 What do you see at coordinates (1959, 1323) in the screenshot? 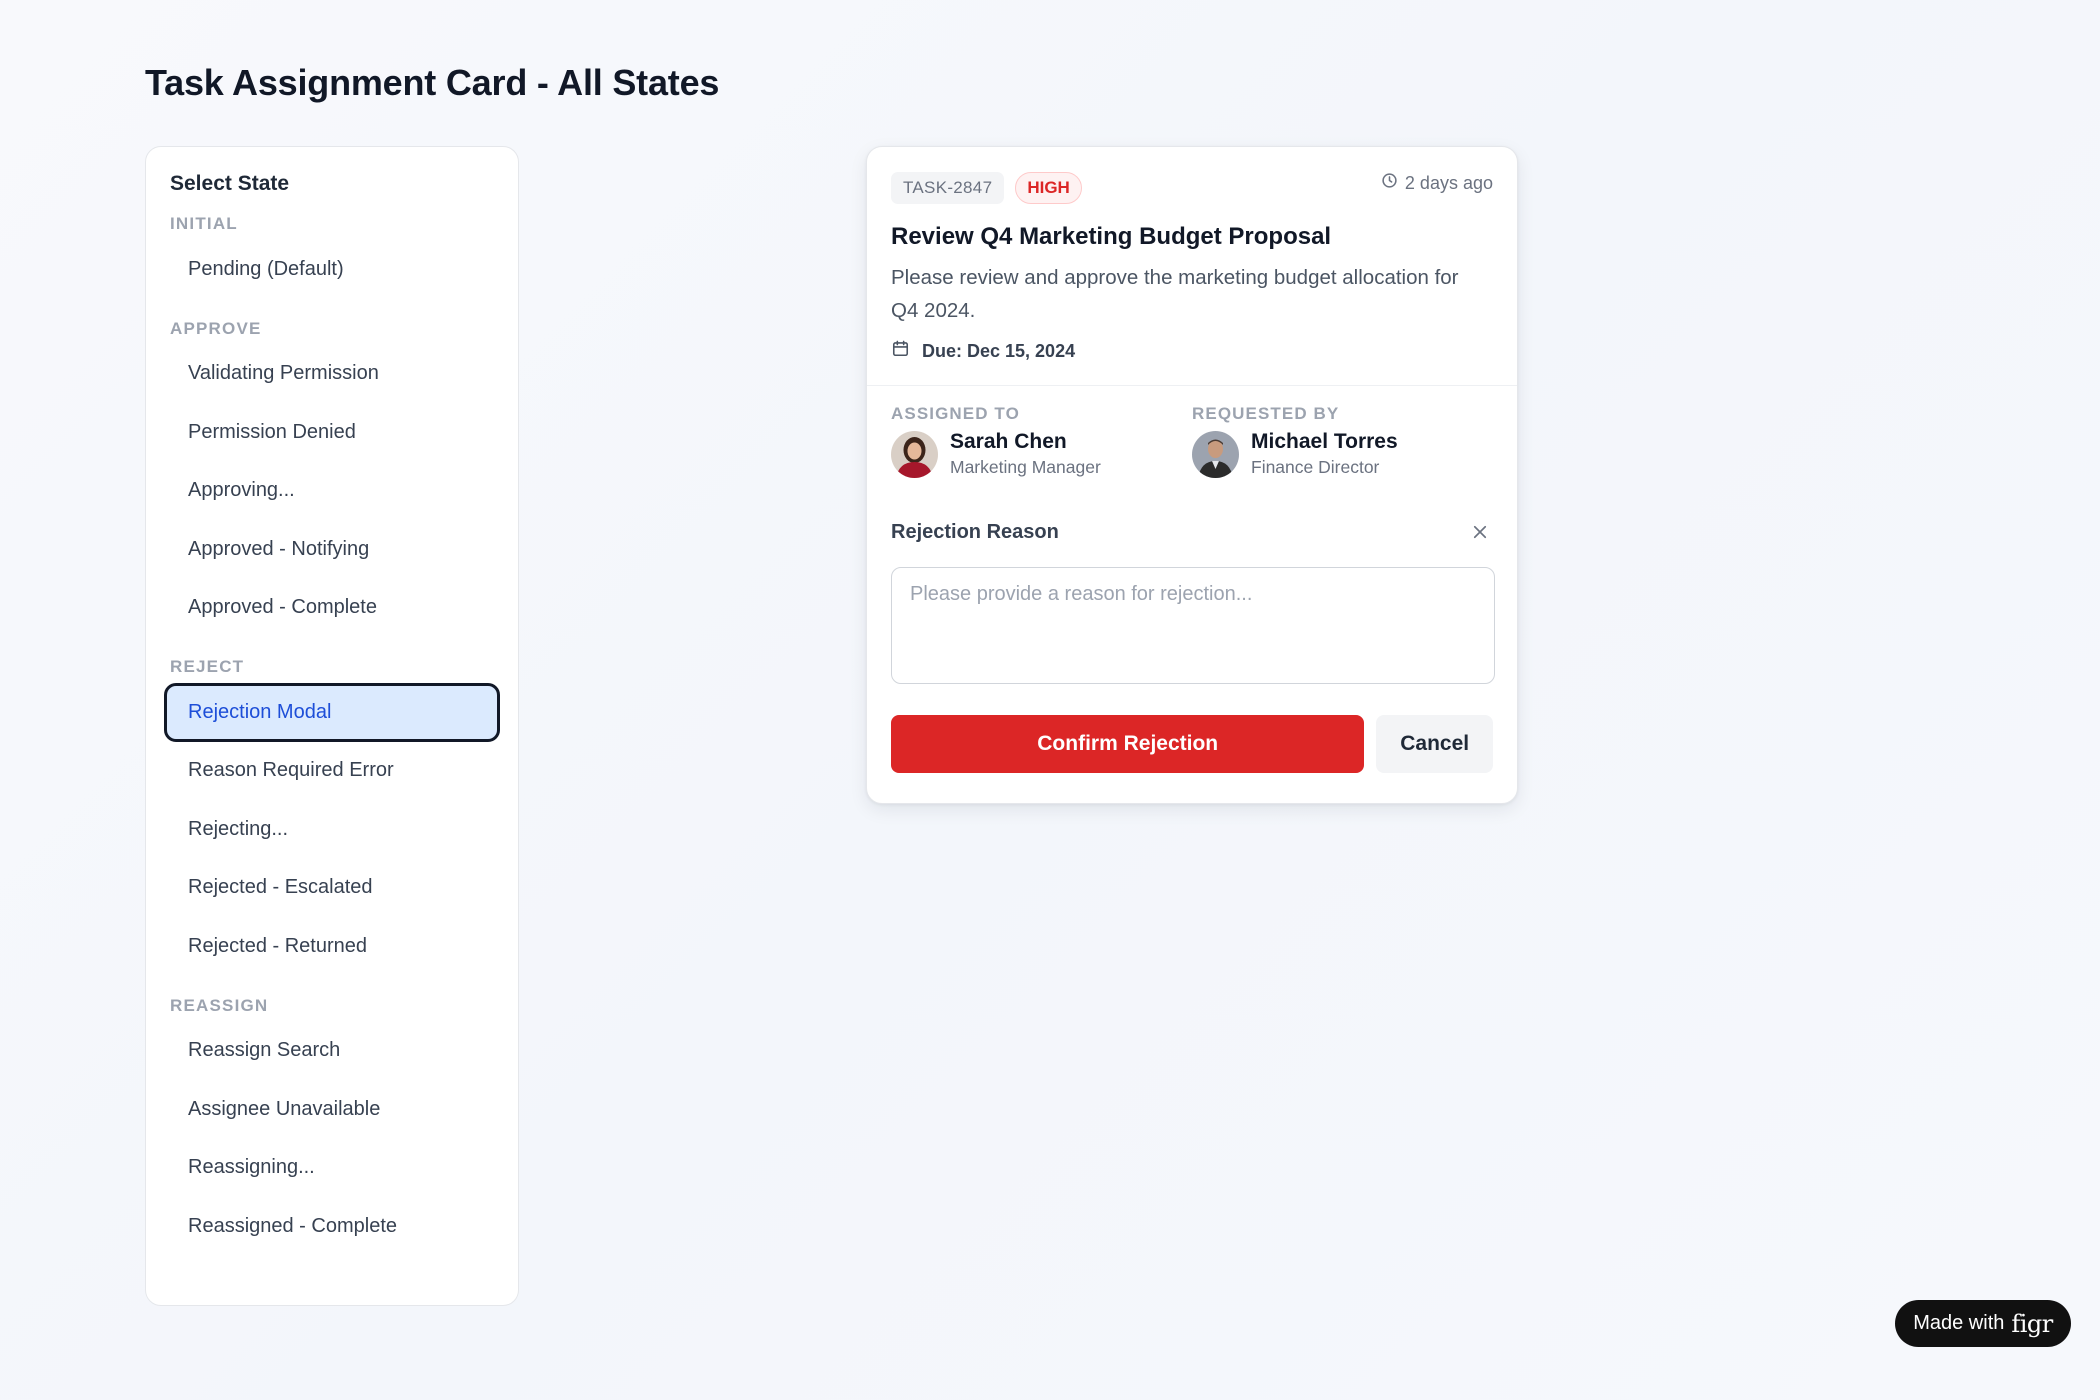
I see `made-with-text: Made with` at bounding box center [1959, 1323].